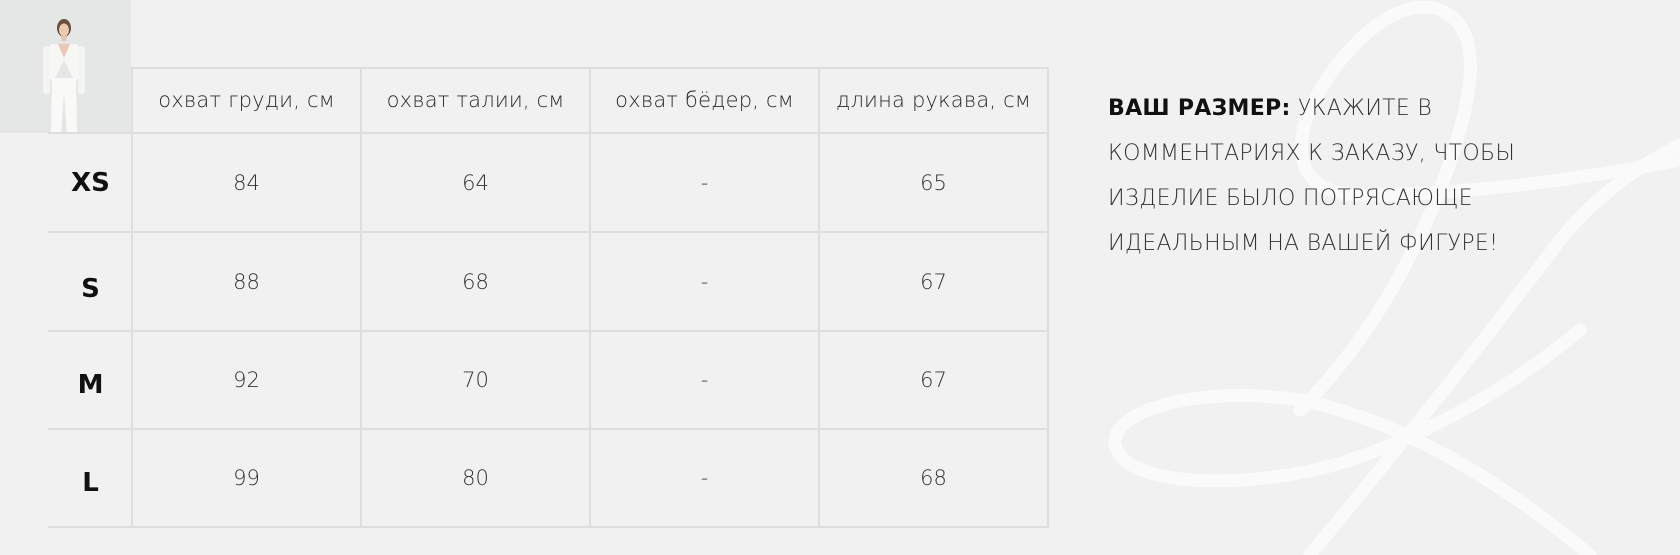 This screenshot has width=1680, height=555. Describe the element at coordinates (246, 182) in the screenshot. I see `table-cell: 84` at that location.